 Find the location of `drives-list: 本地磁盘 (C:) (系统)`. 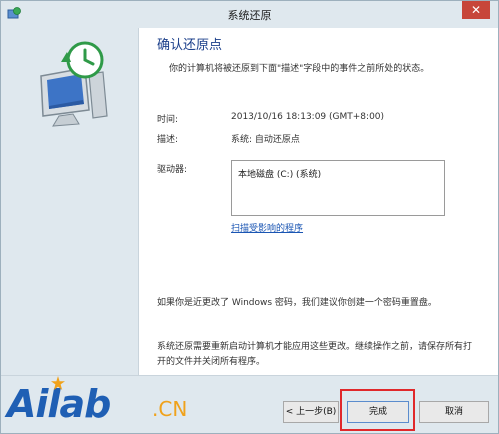

drives-list: 本地磁盘 (C:) (系统) is located at coordinates (338, 188).